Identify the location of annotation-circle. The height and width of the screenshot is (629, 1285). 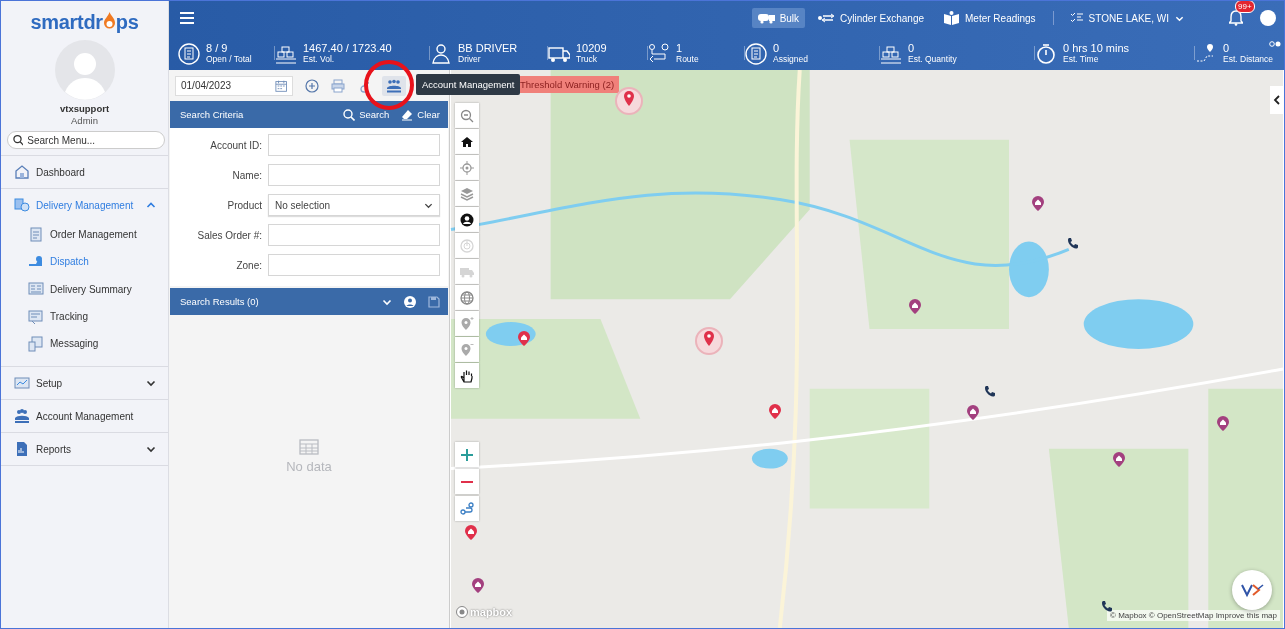
(389, 85).